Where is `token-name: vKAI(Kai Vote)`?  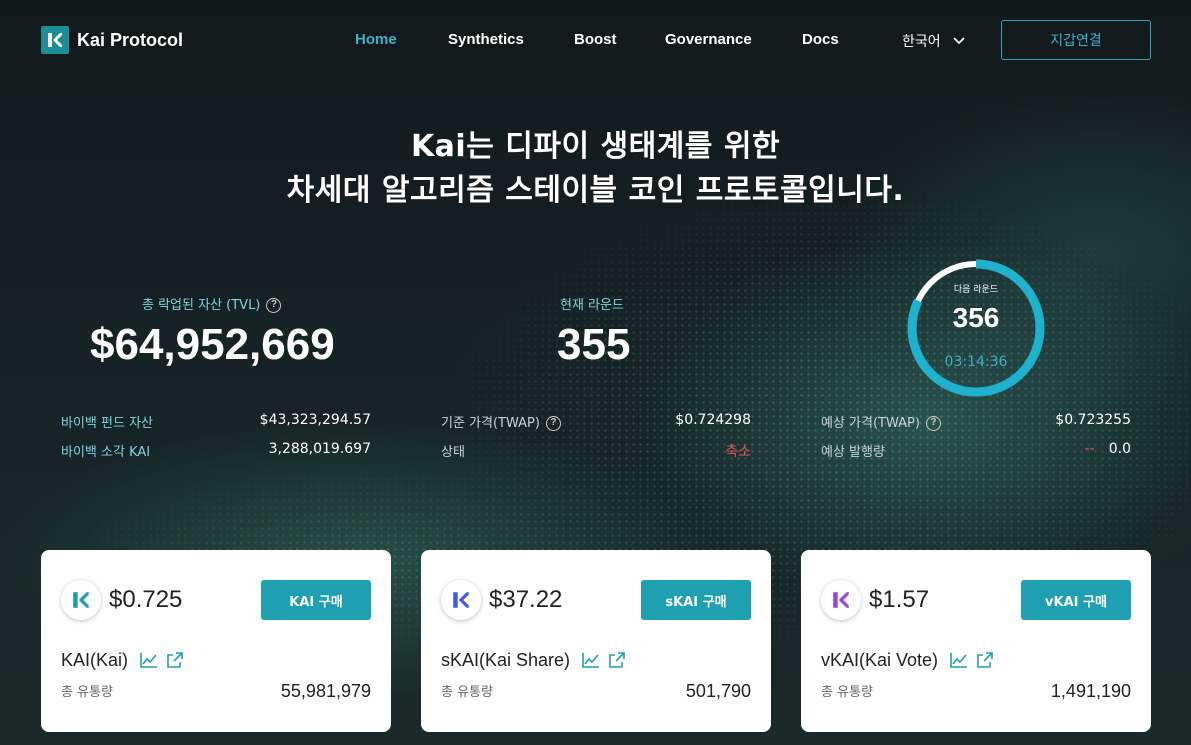 token-name: vKAI(Kai Vote) is located at coordinates (880, 660).